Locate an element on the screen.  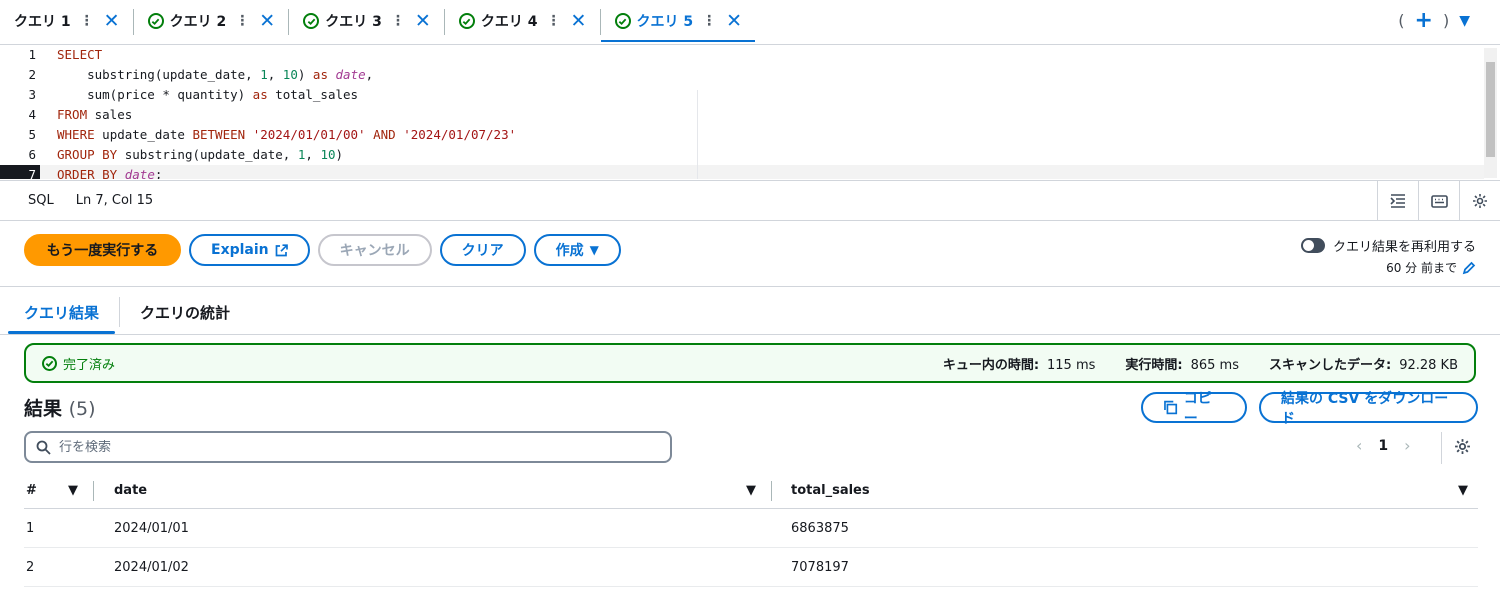
tab-query-5: クエリ 5 ⋮ ✕ is located at coordinates (678, 21).